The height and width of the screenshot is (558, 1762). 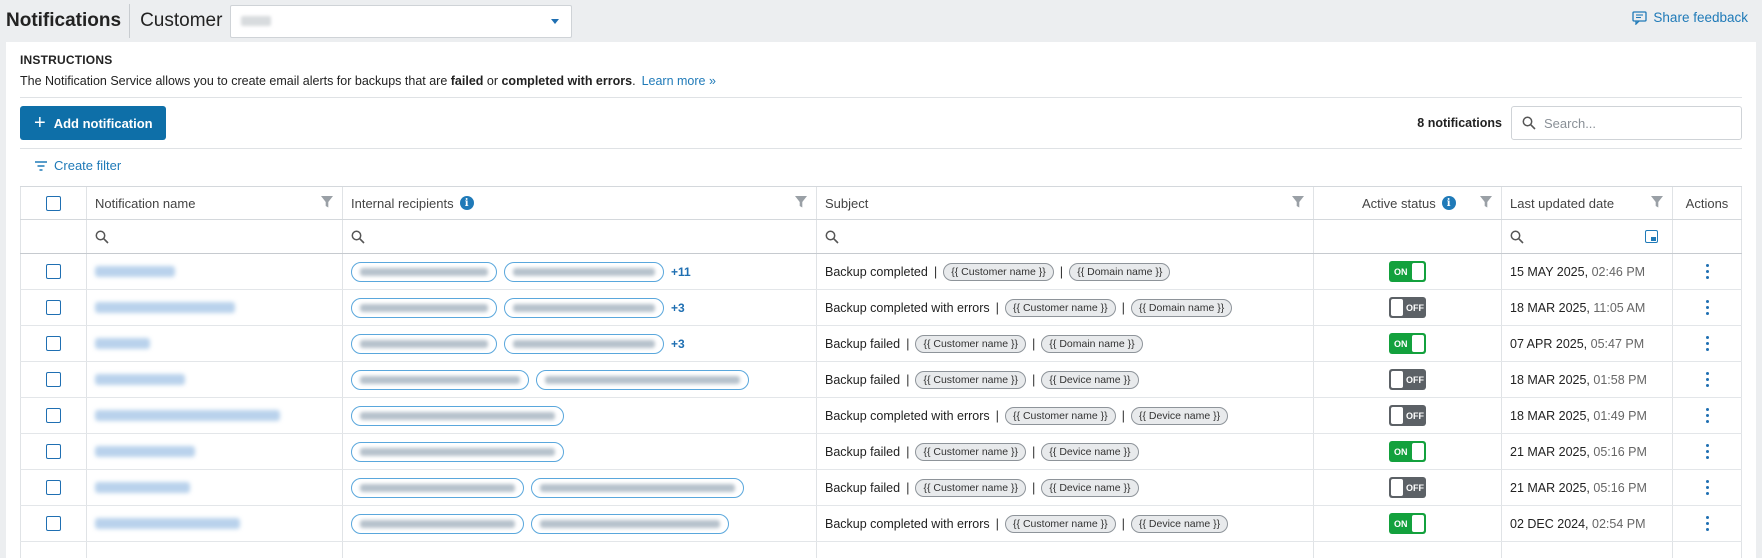 What do you see at coordinates (53, 203) in the screenshot?
I see `select-all-checkbox` at bounding box center [53, 203].